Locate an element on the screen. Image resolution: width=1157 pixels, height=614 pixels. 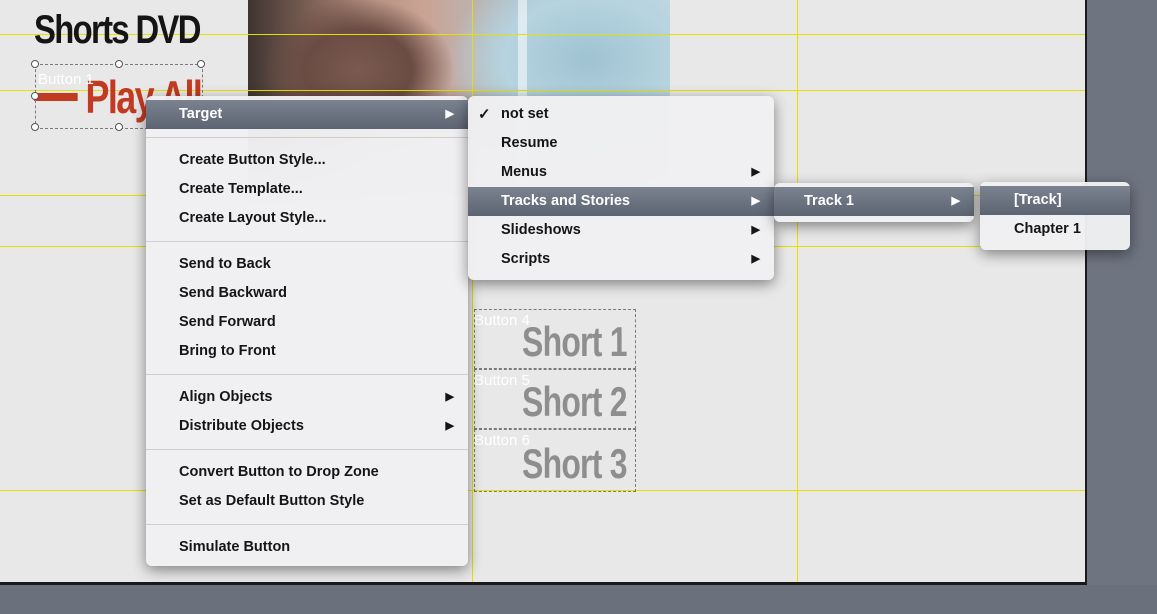
menu-item-target: Target ▶ is located at coordinates (307, 114).